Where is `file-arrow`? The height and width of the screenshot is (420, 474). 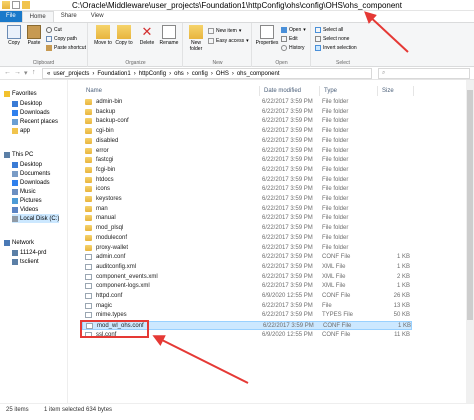
file-arrow is located at coordinates (200, 359).